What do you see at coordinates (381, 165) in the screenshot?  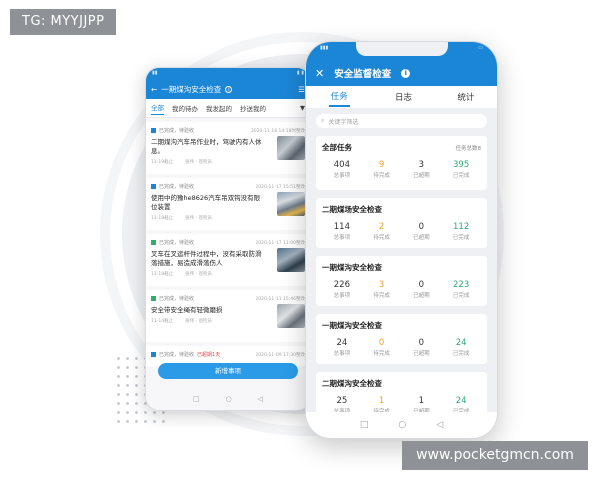 I see `stat-pending: 9` at bounding box center [381, 165].